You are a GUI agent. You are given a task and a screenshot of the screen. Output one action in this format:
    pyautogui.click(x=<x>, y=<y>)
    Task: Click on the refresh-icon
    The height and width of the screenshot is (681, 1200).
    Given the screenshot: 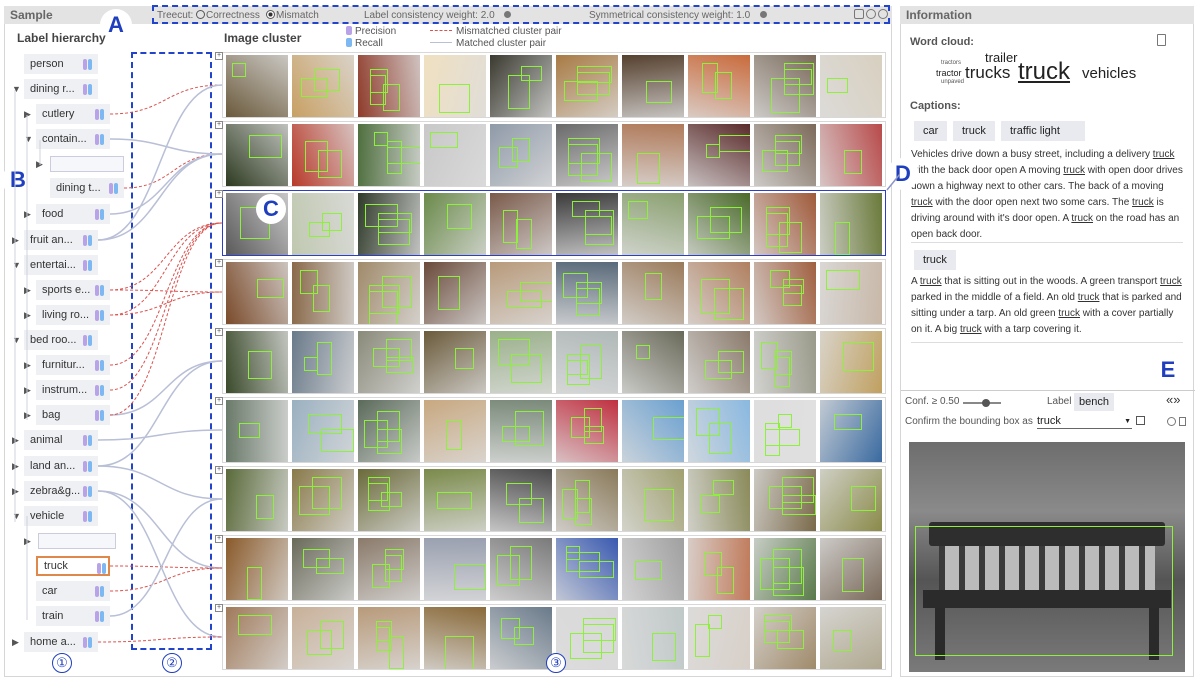 What is the action you would take?
    pyautogui.click(x=871, y=14)
    